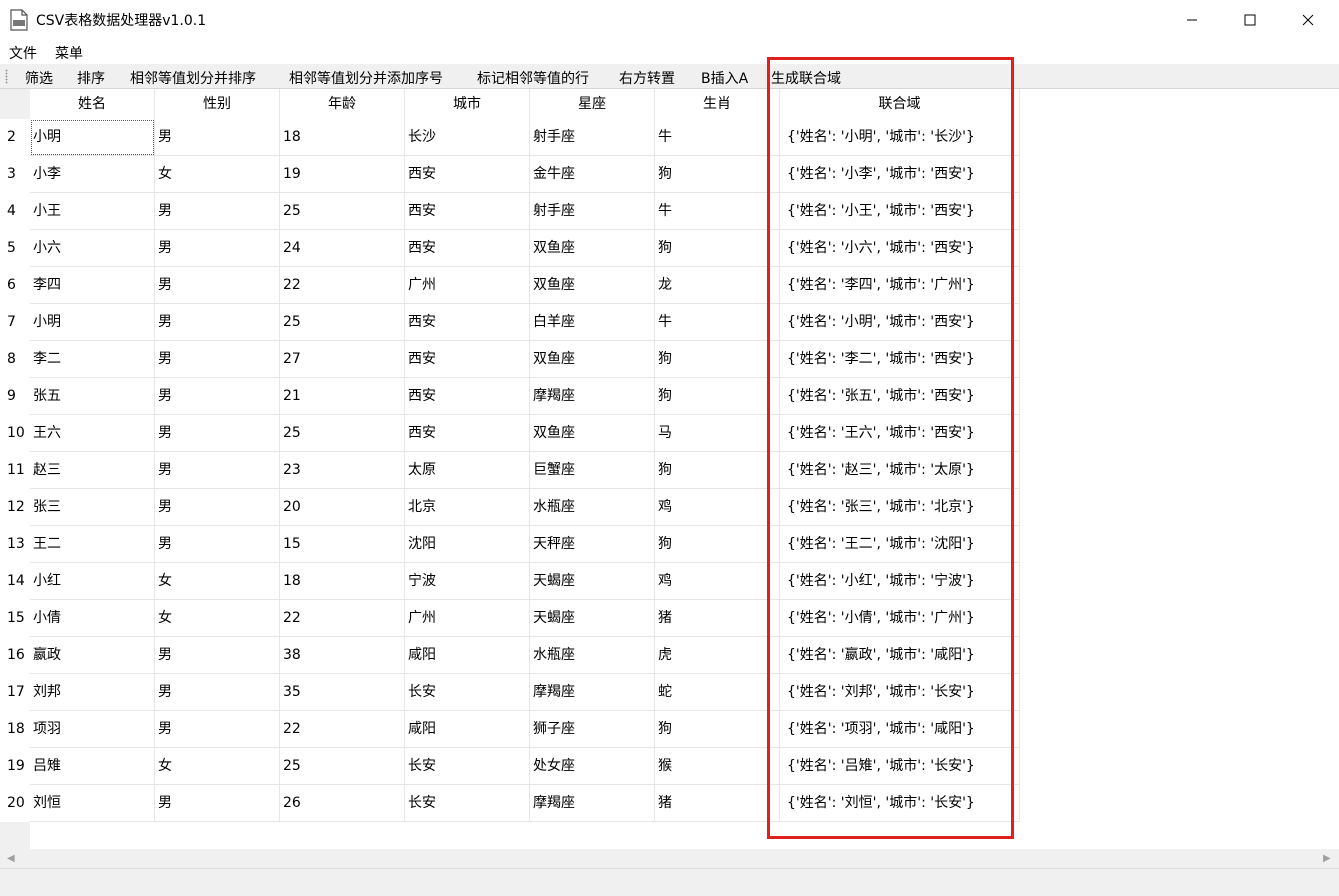 Image resolution: width=1339 pixels, height=896 pixels. I want to click on cell-zodiac: 猴, so click(717, 766).